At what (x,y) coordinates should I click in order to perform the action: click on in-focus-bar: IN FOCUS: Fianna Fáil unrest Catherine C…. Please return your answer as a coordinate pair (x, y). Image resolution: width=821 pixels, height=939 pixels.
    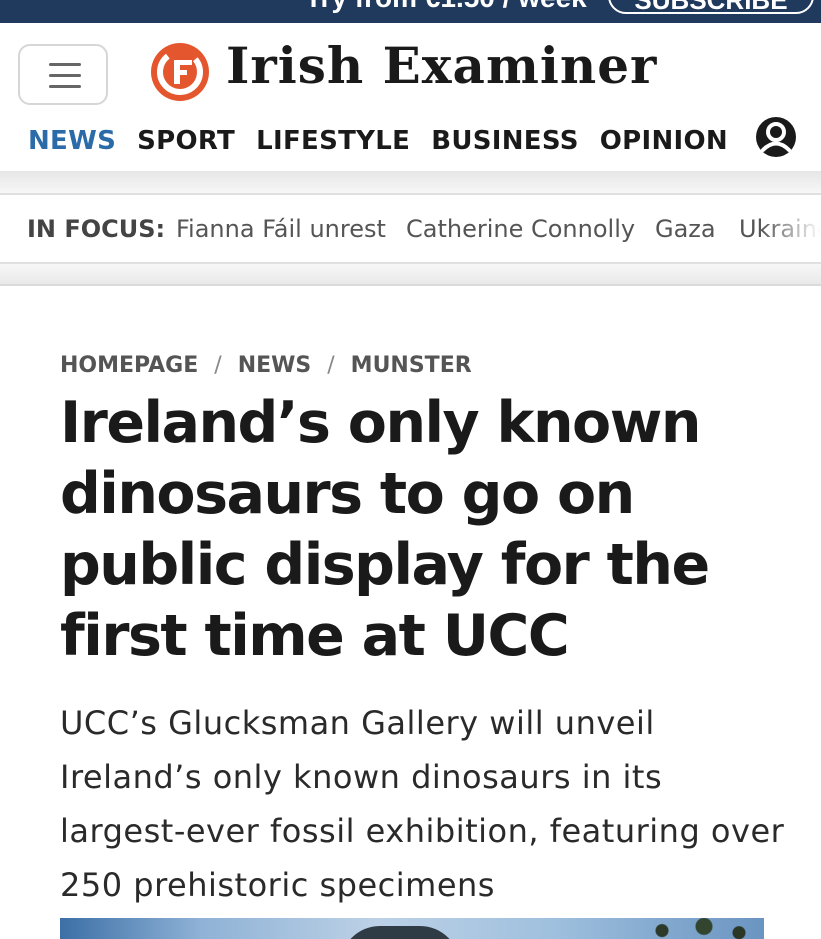
    Looking at the image, I should click on (410, 228).